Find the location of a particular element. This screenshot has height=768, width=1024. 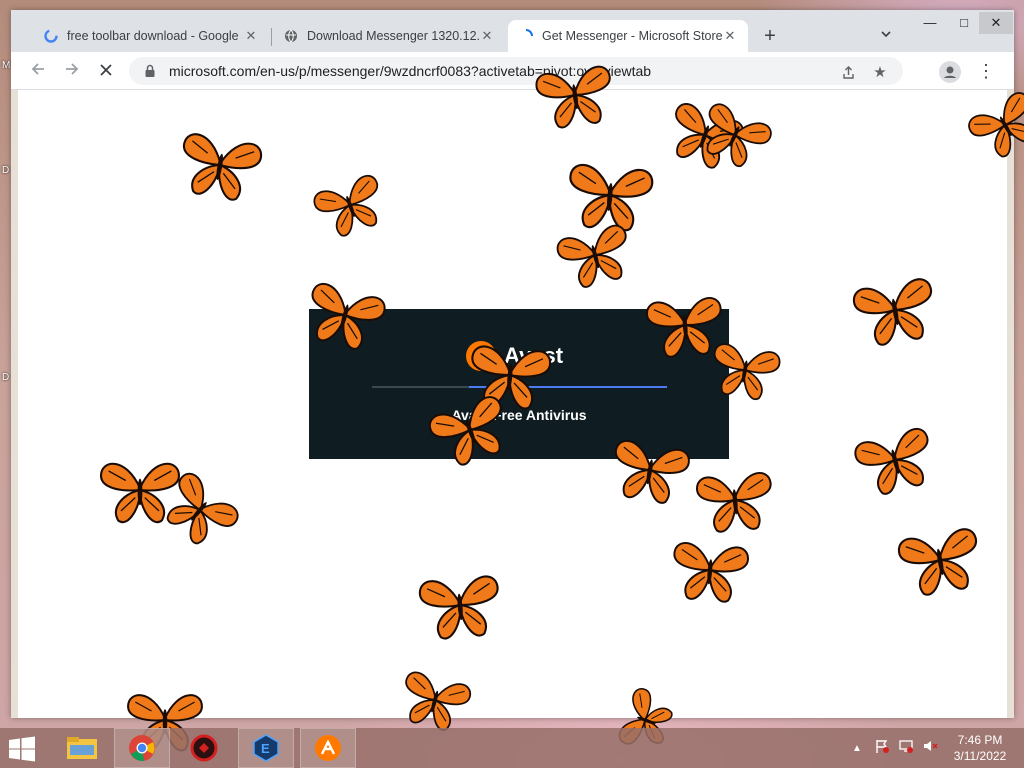

tab-title: free toolbar download - Google S is located at coordinates (155, 36).